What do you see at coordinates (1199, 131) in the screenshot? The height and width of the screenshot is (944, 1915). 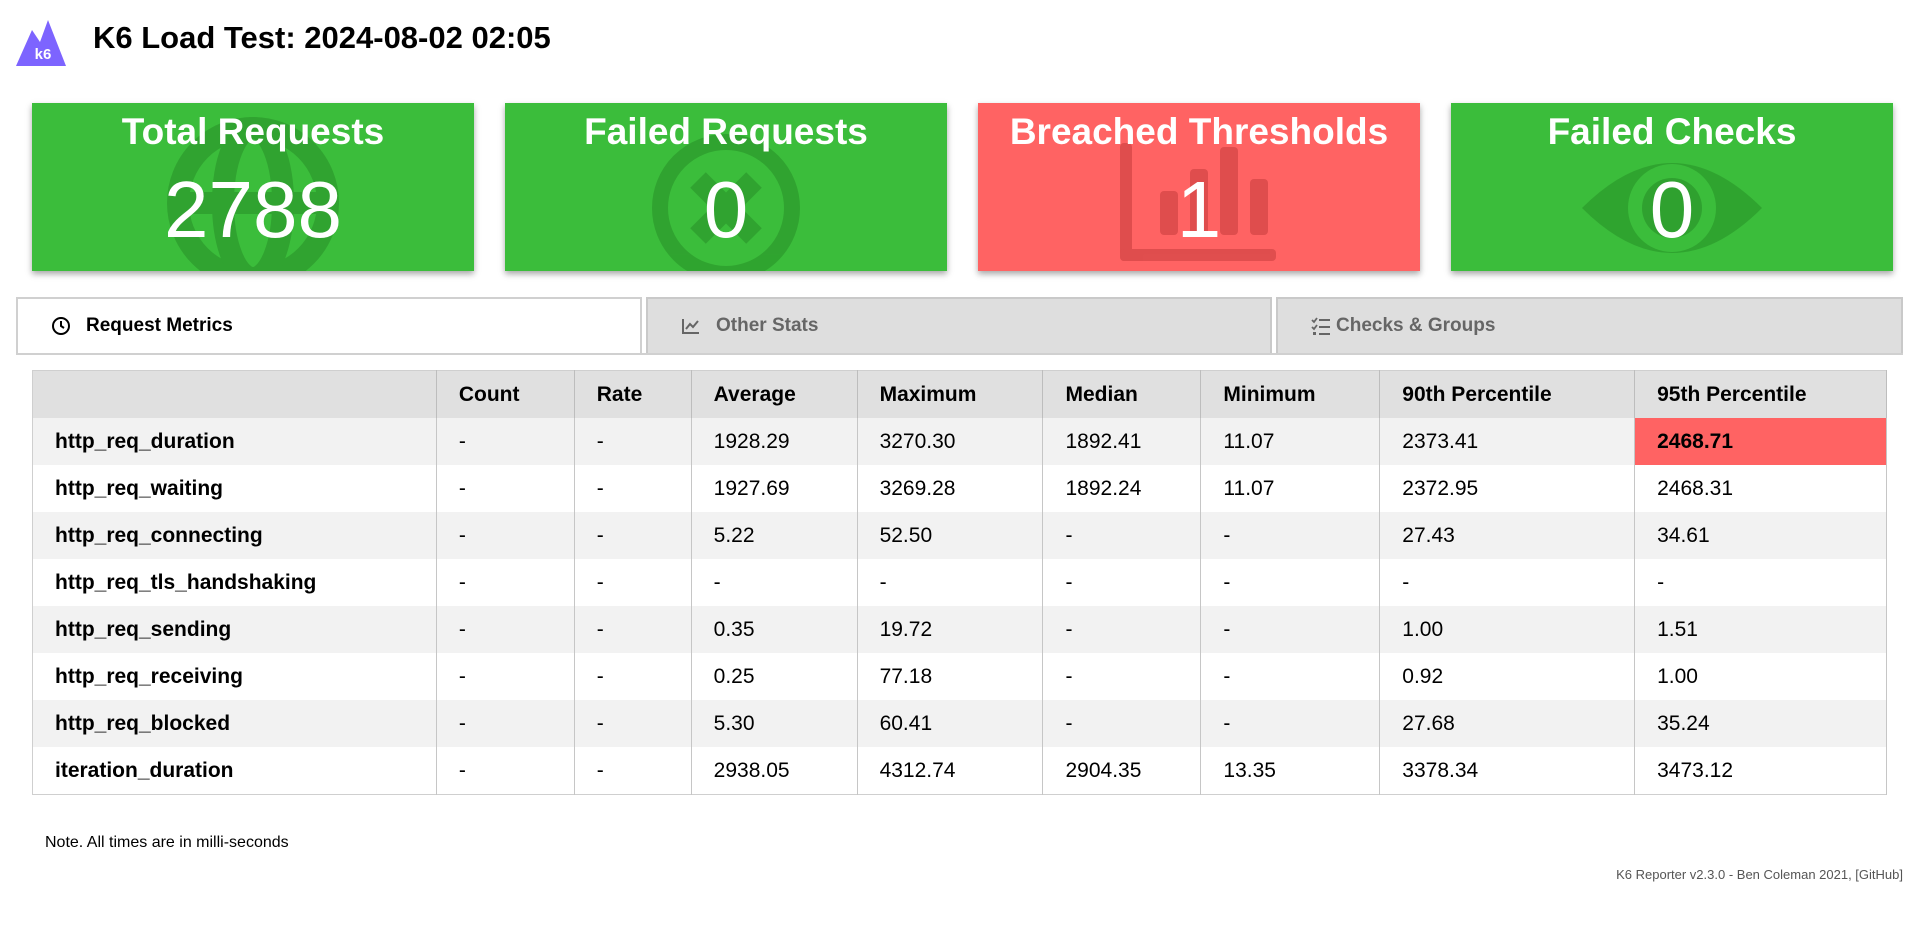 I see `card-label: Breached Thresholds` at bounding box center [1199, 131].